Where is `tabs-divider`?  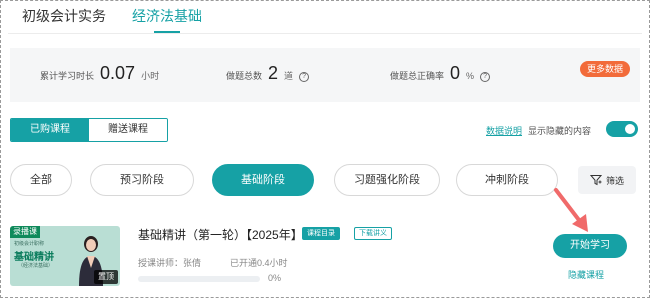 tabs-divider is located at coordinates (325, 33).